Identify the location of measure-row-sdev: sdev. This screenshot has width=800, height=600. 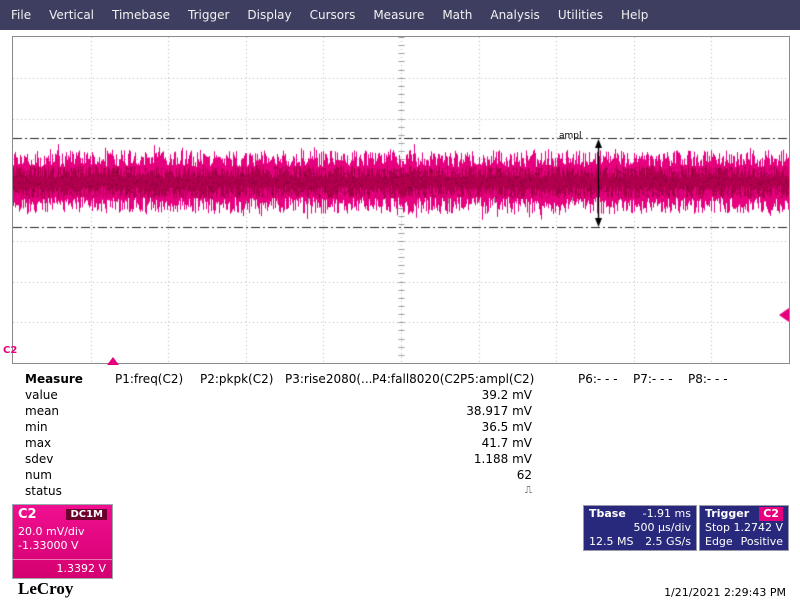
(39, 459).